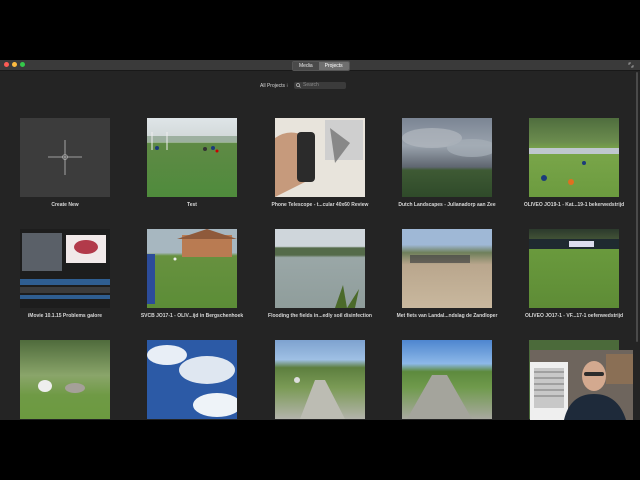 This screenshot has width=640, height=480. Describe the element at coordinates (6, 64) in the screenshot. I see `close-button` at that location.